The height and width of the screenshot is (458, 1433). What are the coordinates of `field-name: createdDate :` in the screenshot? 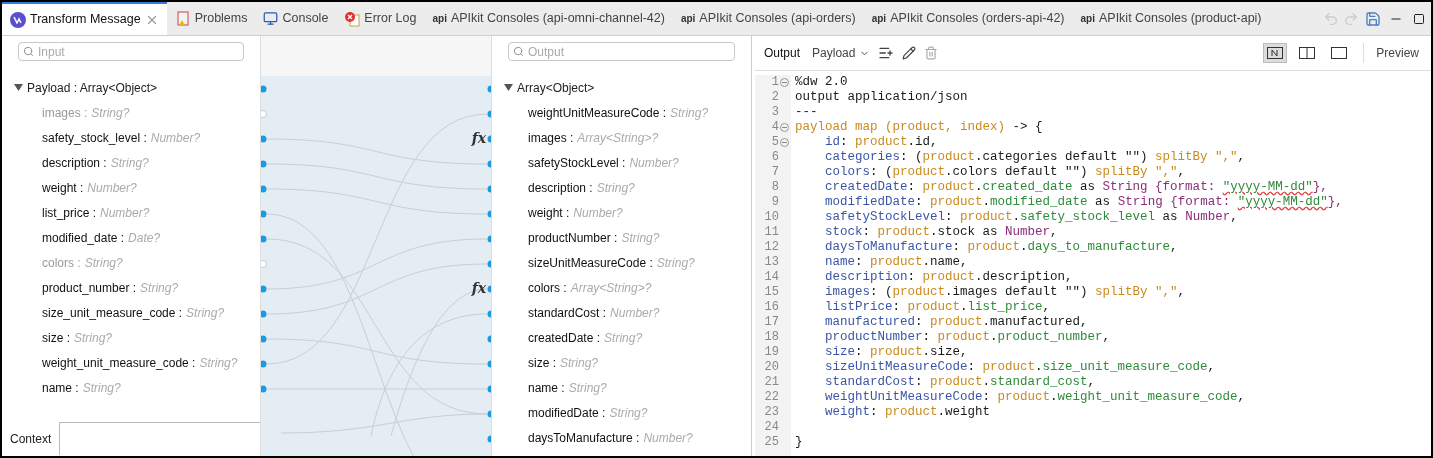 It's located at (564, 337).